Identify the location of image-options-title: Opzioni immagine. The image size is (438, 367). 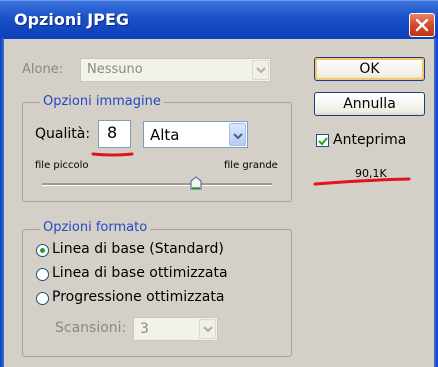
(102, 101).